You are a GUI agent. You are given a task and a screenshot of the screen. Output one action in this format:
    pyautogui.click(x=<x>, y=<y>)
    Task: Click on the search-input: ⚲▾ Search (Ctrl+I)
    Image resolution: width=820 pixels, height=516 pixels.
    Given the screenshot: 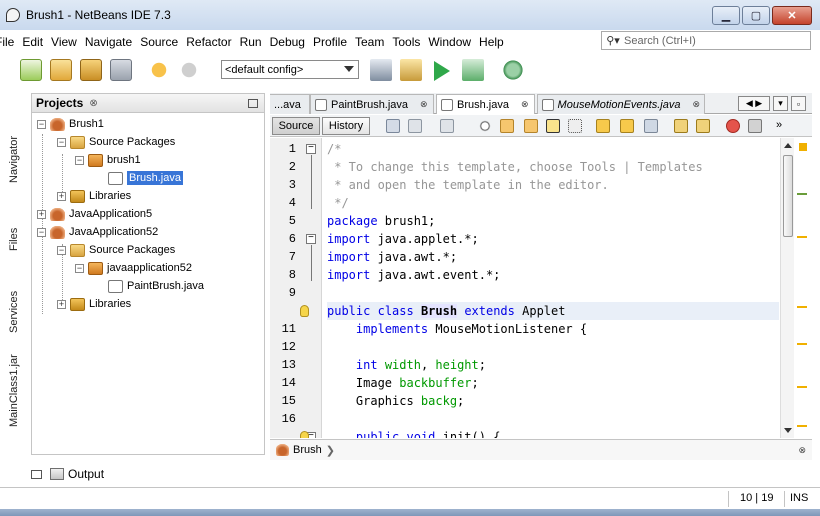 What is the action you would take?
    pyautogui.click(x=706, y=40)
    